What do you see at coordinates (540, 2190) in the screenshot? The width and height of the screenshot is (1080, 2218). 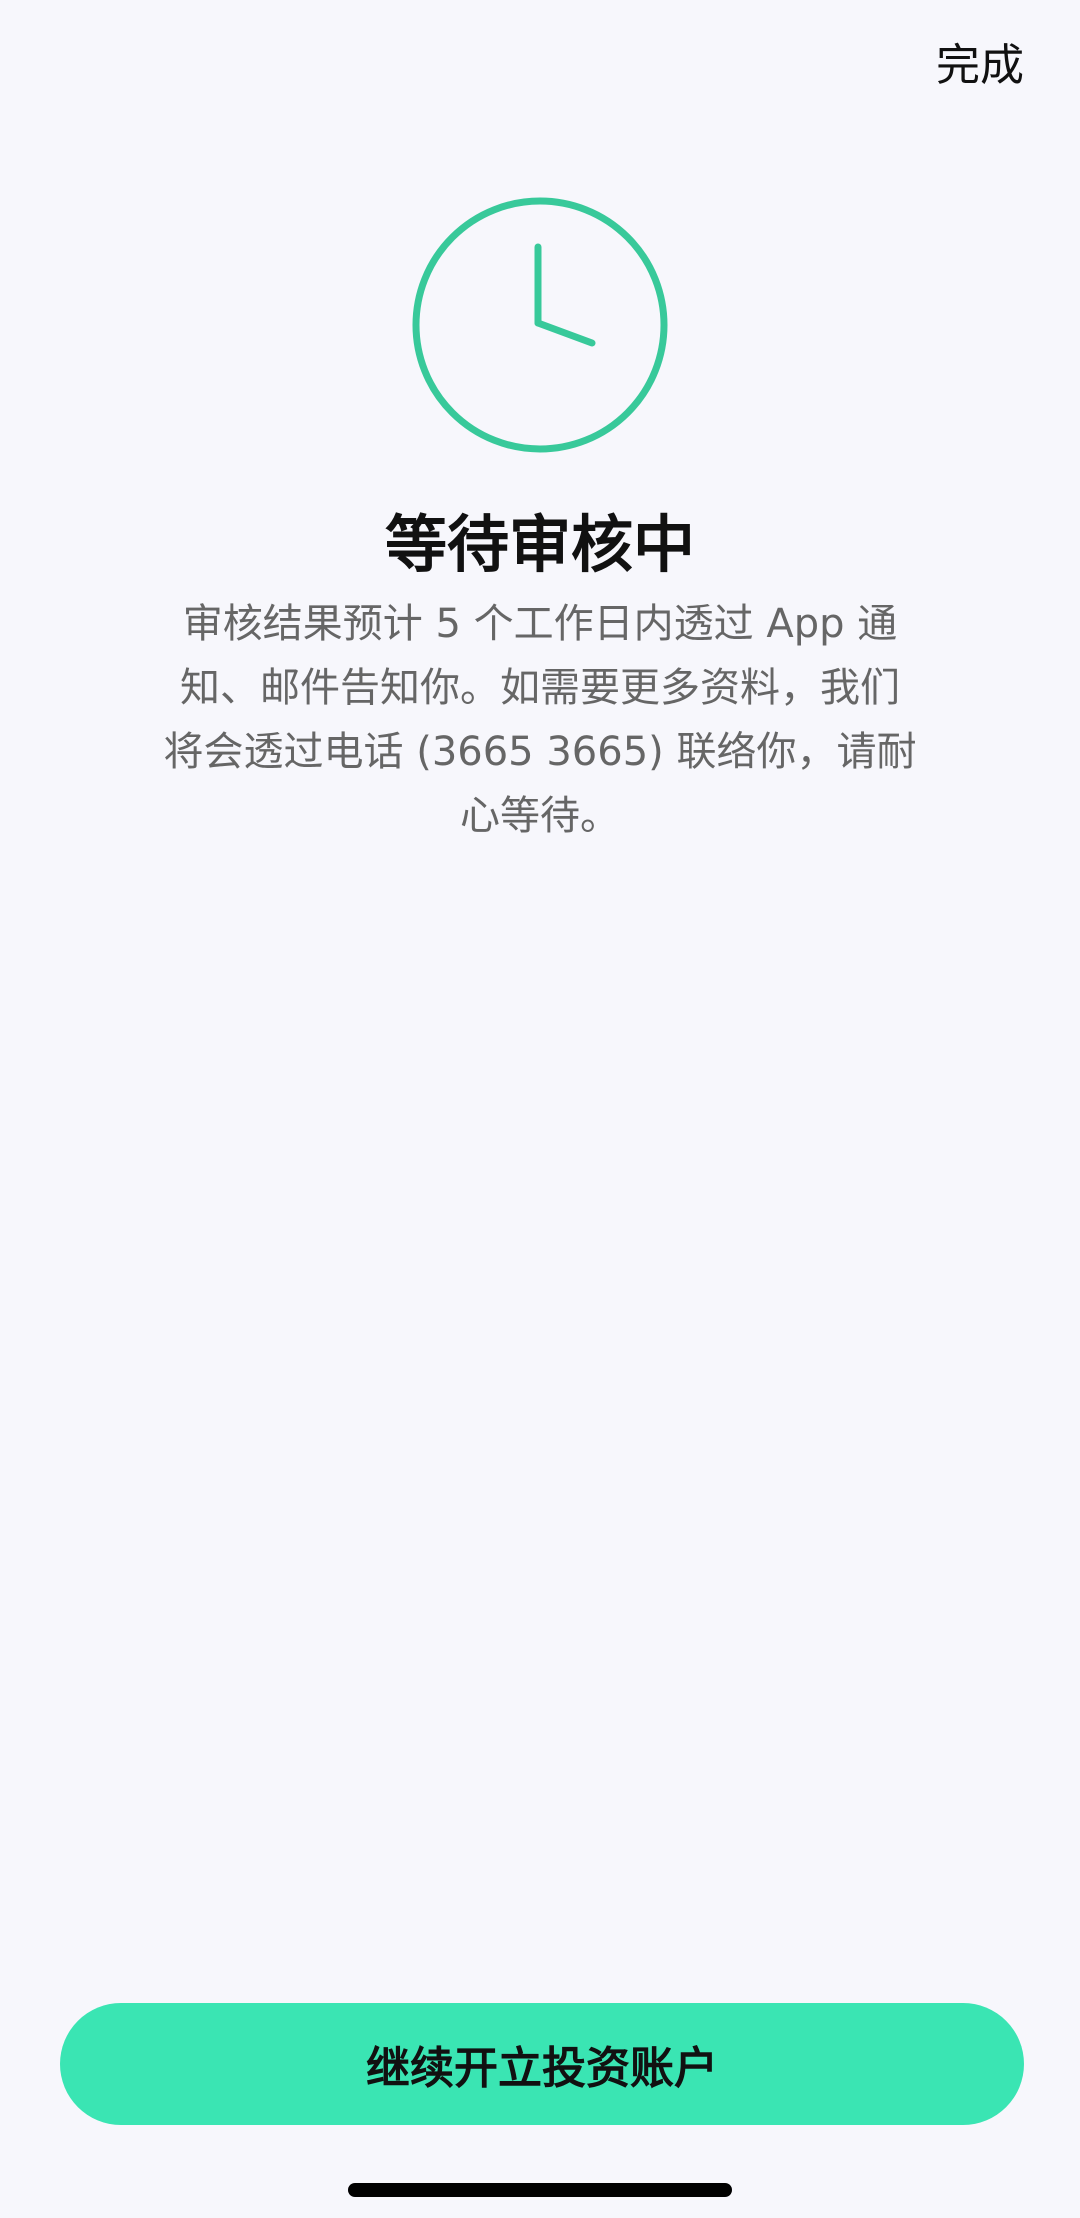 I see `home-indicator` at bounding box center [540, 2190].